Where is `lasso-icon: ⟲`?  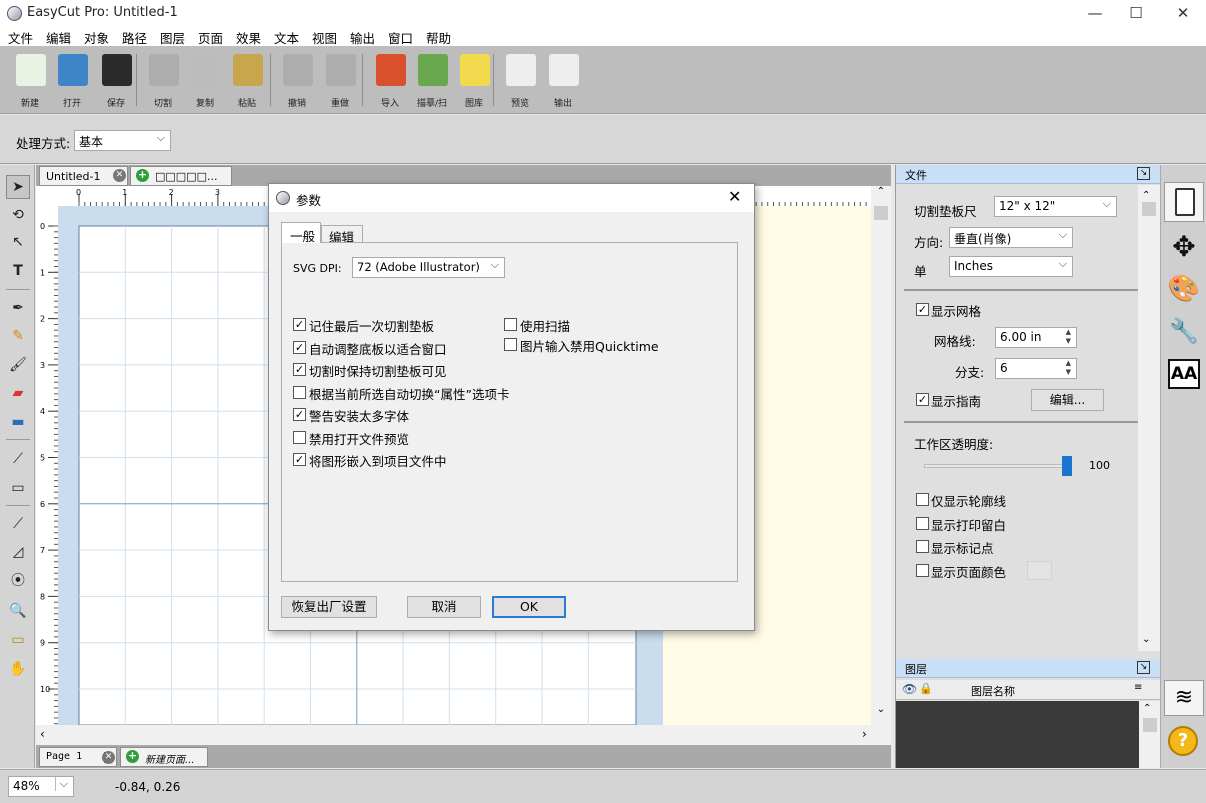 lasso-icon: ⟲ is located at coordinates (18, 215).